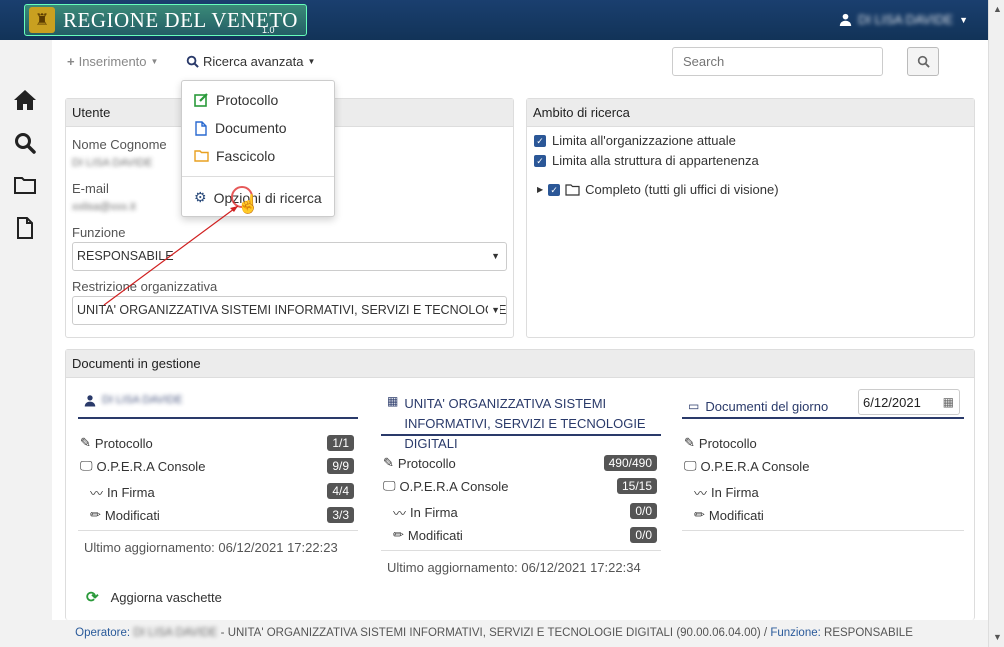 The height and width of the screenshot is (647, 1004). I want to click on funzione-footer-label: Funzione:, so click(795, 633).